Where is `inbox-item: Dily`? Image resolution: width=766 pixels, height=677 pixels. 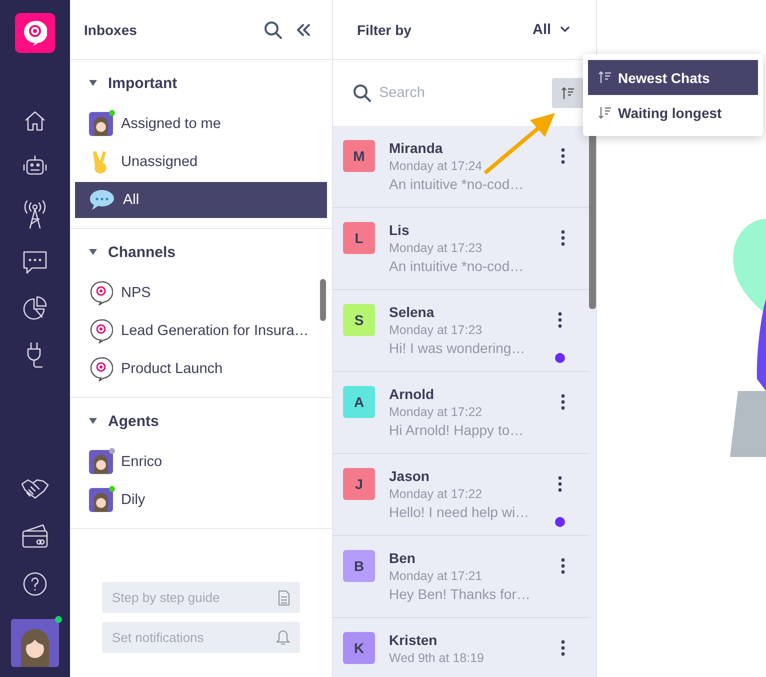 inbox-item: Dily is located at coordinates (201, 500).